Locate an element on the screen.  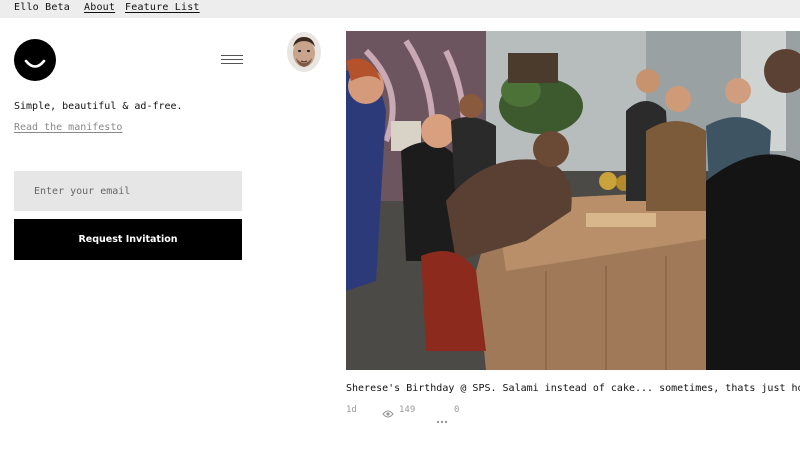
user-avatar is located at coordinates (304, 52).